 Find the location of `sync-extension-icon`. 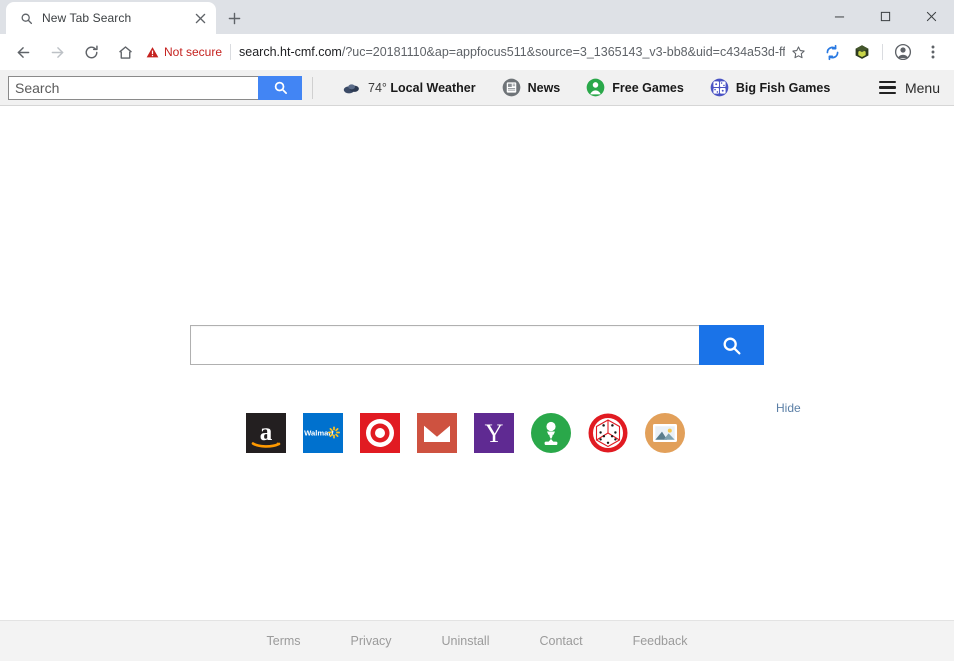

sync-extension-icon is located at coordinates (832, 52).